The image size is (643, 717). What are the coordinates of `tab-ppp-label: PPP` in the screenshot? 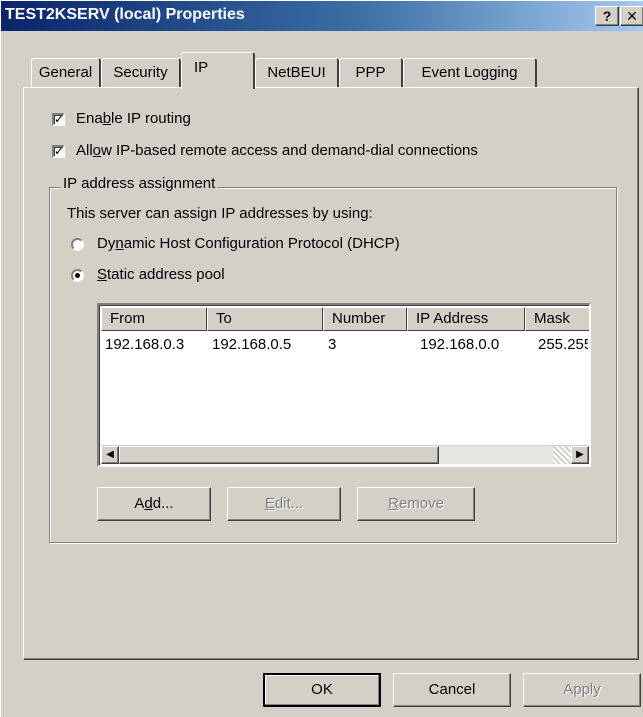 It's located at (370, 72).